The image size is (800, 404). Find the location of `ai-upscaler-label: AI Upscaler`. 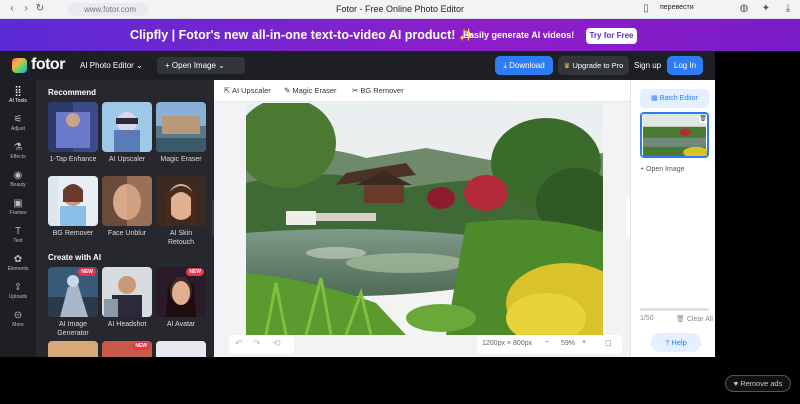

ai-upscaler-label: AI Upscaler is located at coordinates (251, 90).